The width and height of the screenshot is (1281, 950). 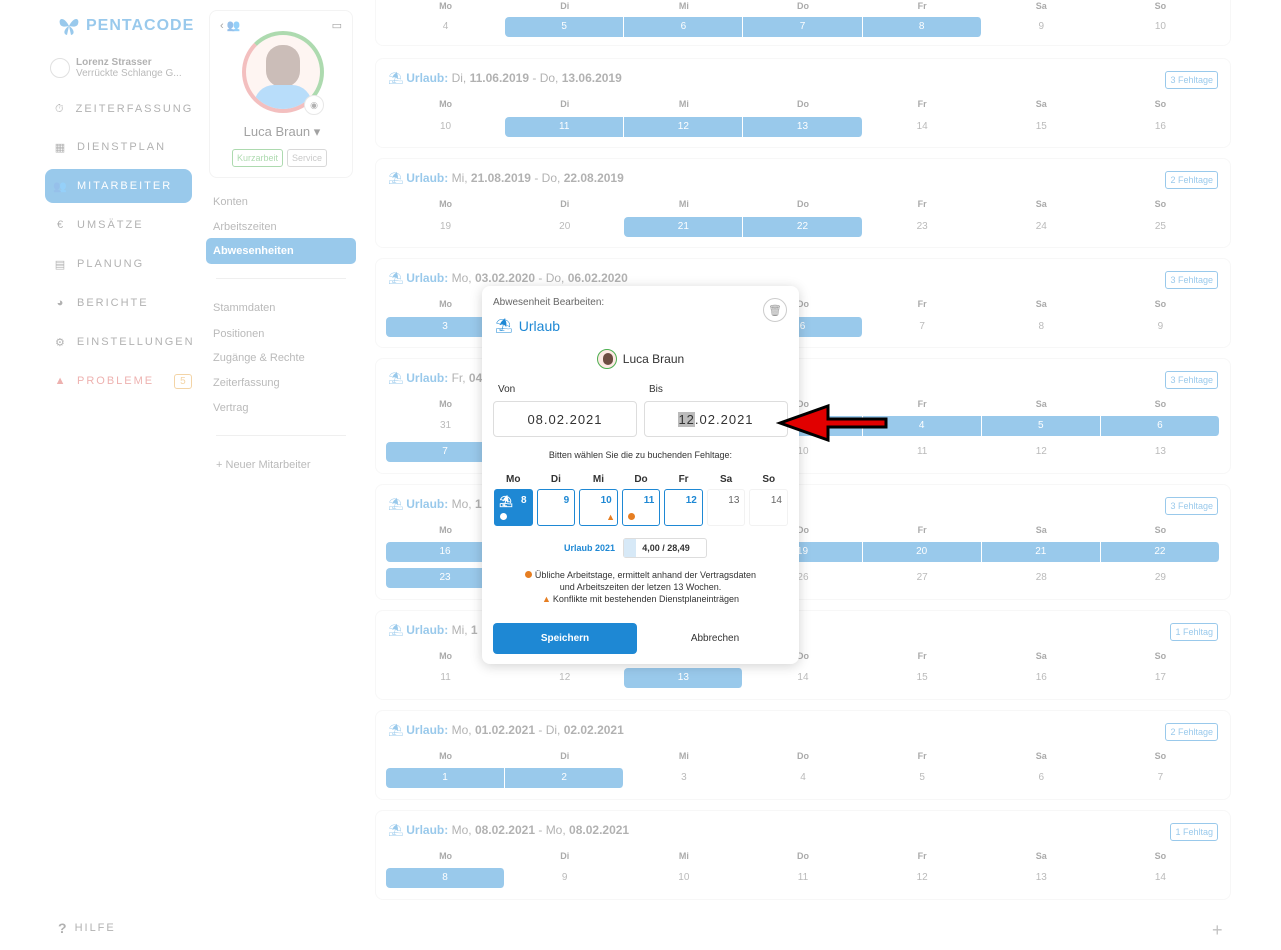 I want to click on submenu-zugaenge-rechte: Zugänge & Rechte, so click(x=259, y=358).